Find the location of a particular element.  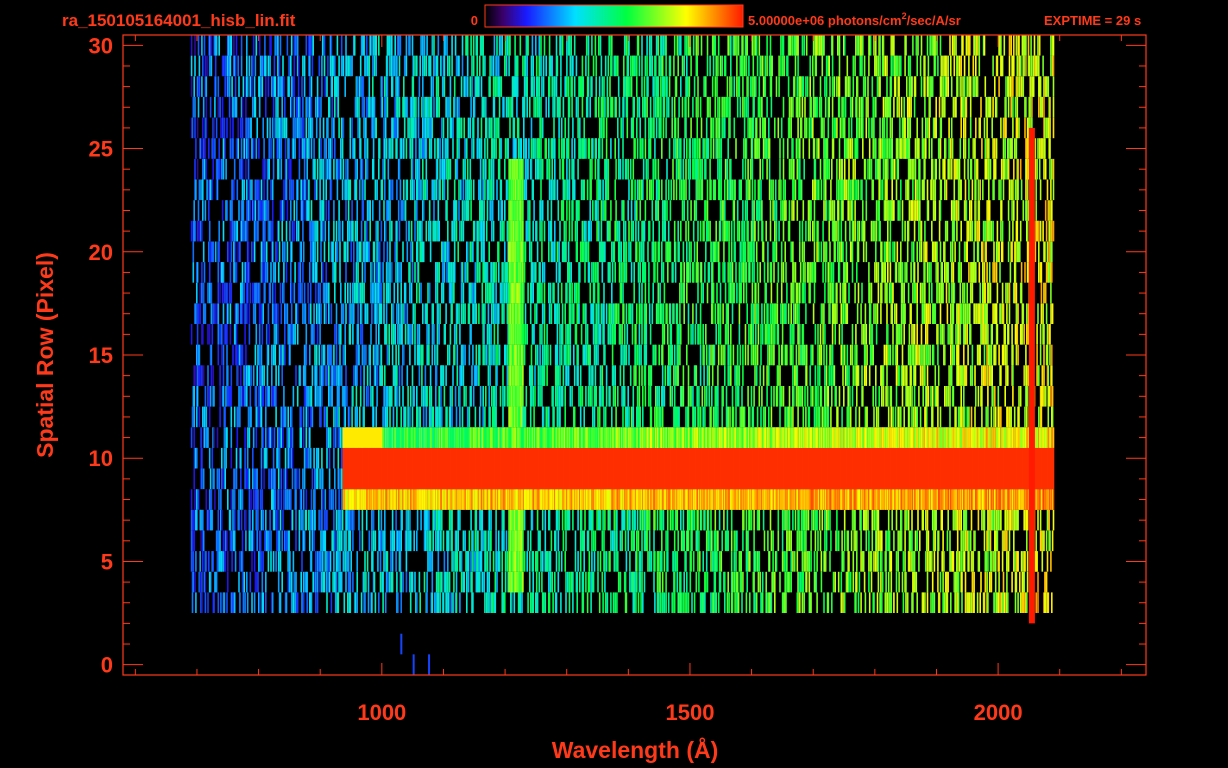

y-tick-label: 30 is located at coordinates (101, 45).